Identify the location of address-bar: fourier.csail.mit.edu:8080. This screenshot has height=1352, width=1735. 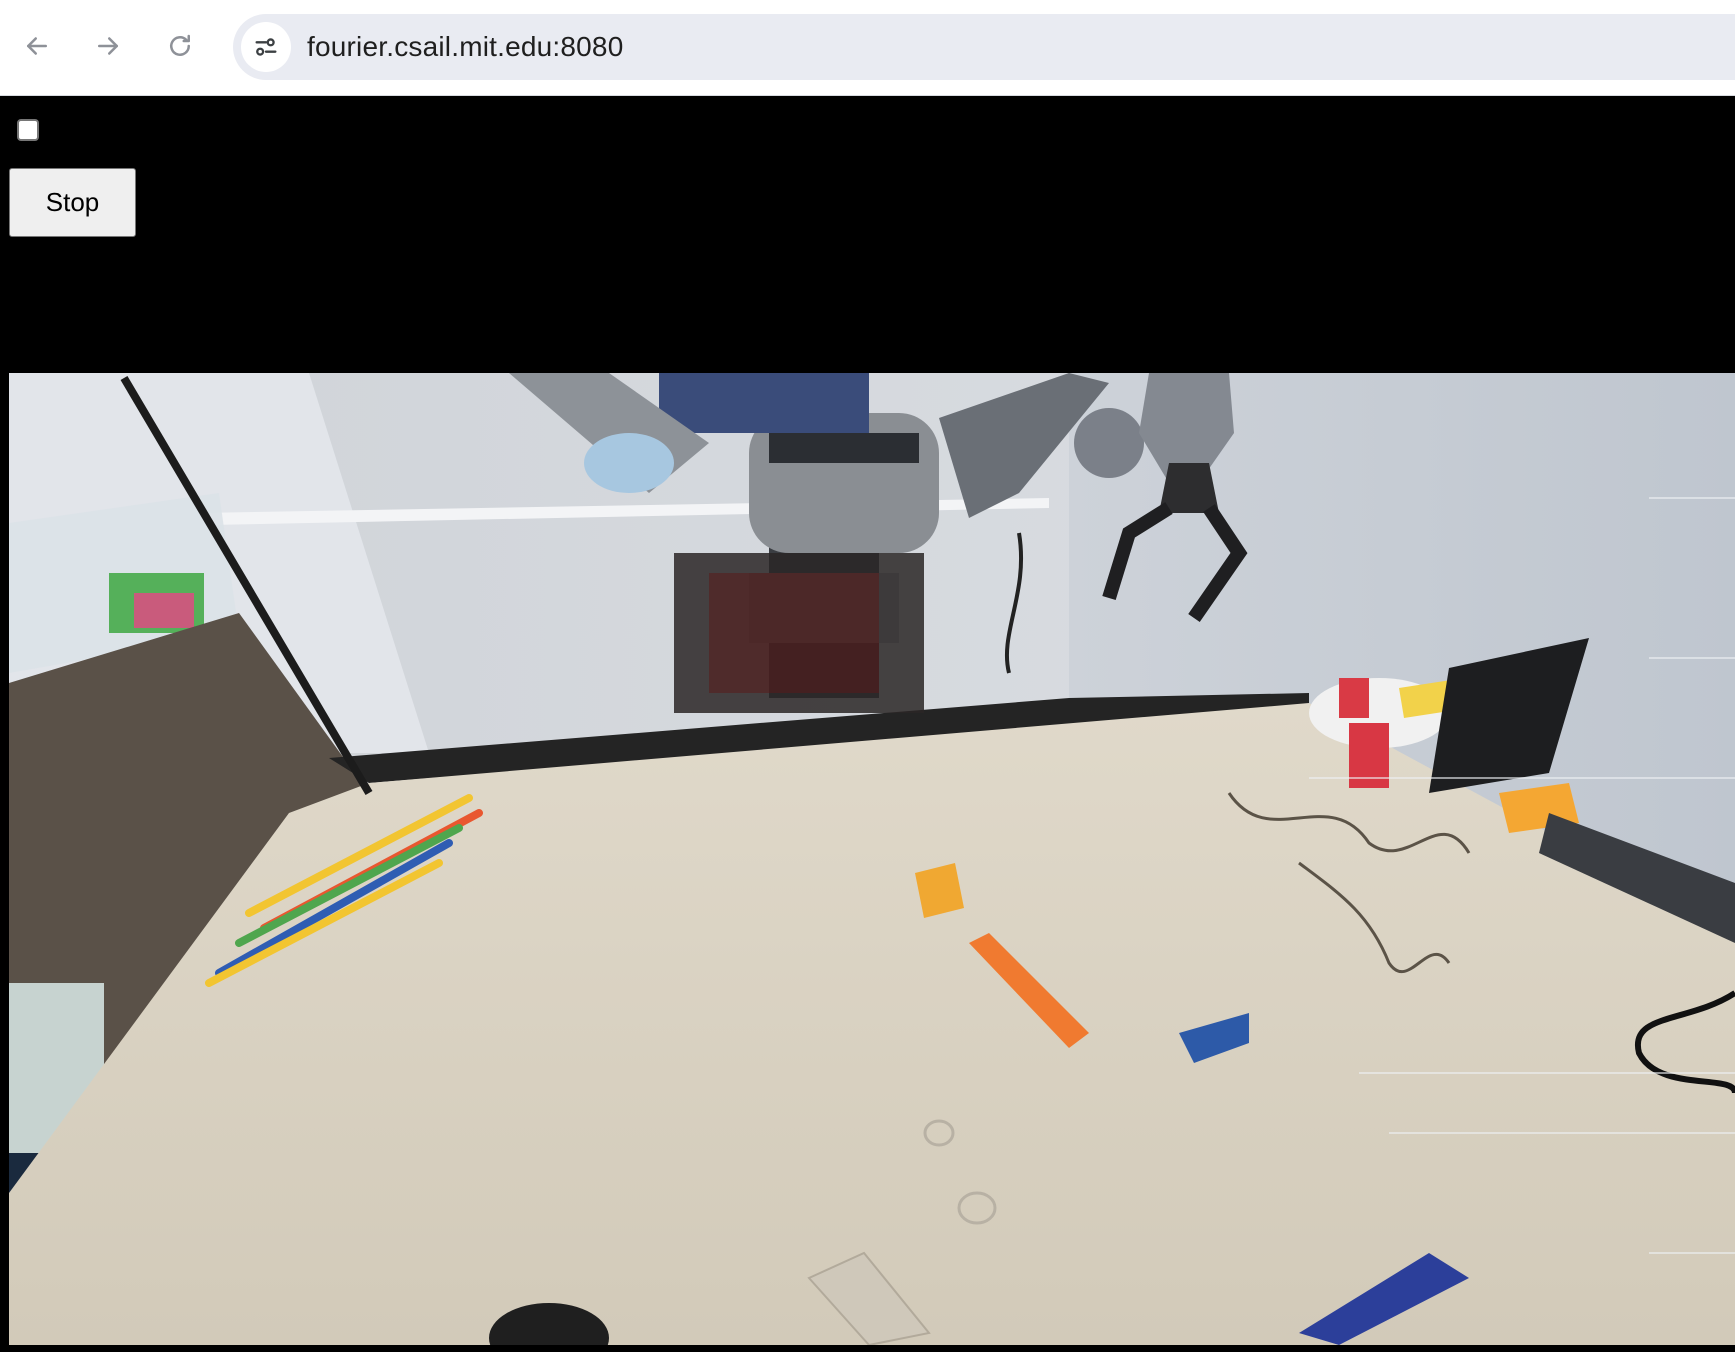
(984, 47).